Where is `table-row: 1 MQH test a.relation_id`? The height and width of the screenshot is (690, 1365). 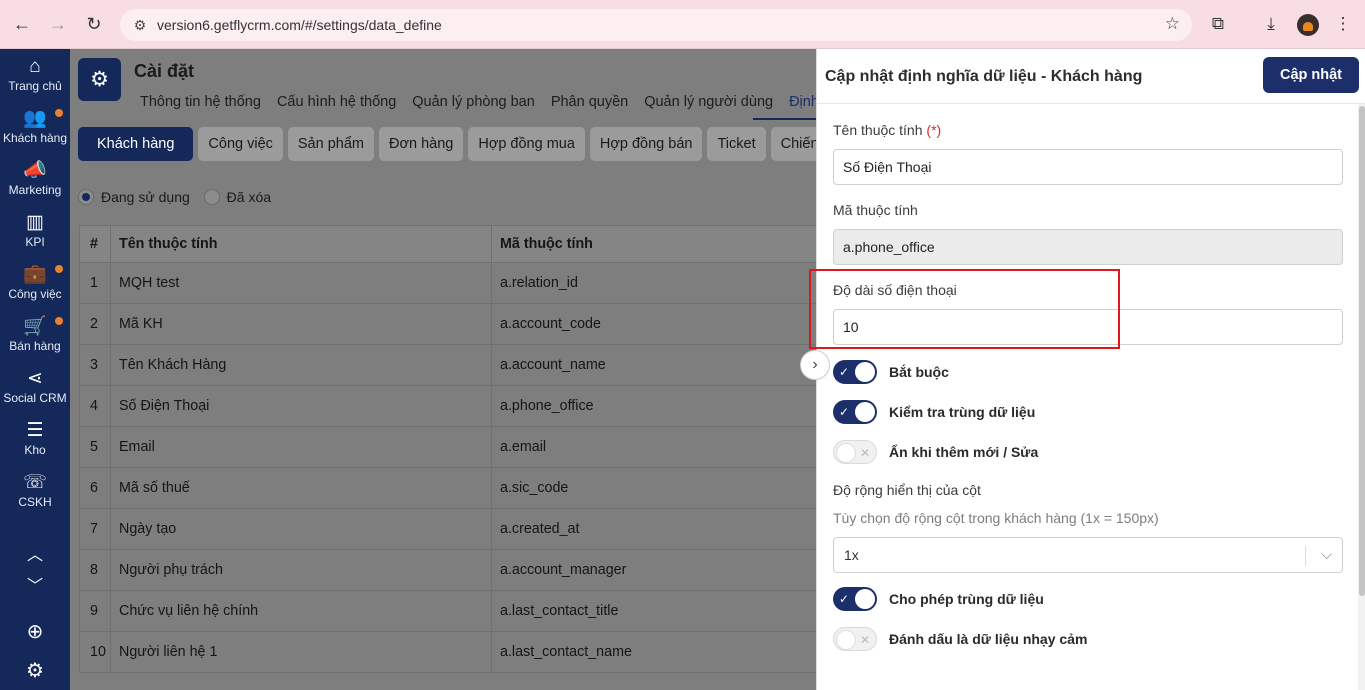 table-row: 1 MQH test a.relation_id is located at coordinates (447, 283).